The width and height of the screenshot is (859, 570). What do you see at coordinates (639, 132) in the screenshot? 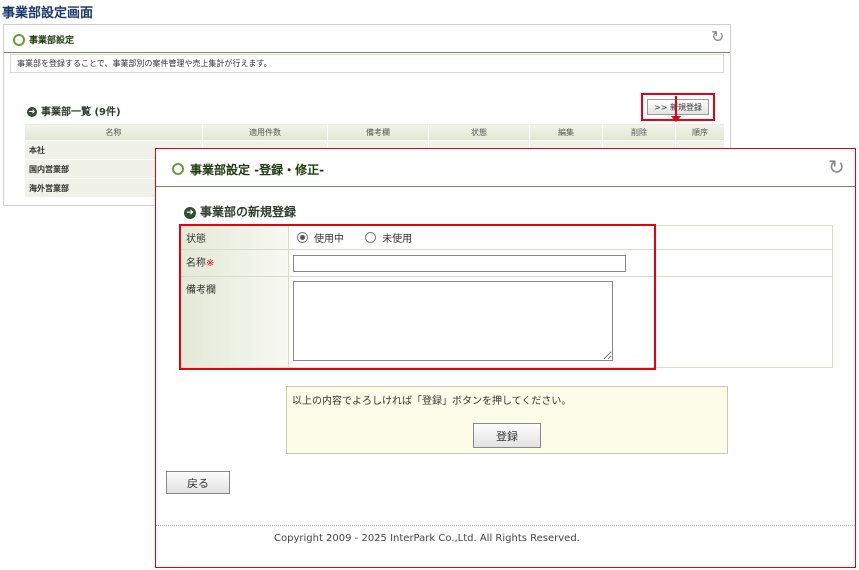
I see `column-header: 削除` at bounding box center [639, 132].